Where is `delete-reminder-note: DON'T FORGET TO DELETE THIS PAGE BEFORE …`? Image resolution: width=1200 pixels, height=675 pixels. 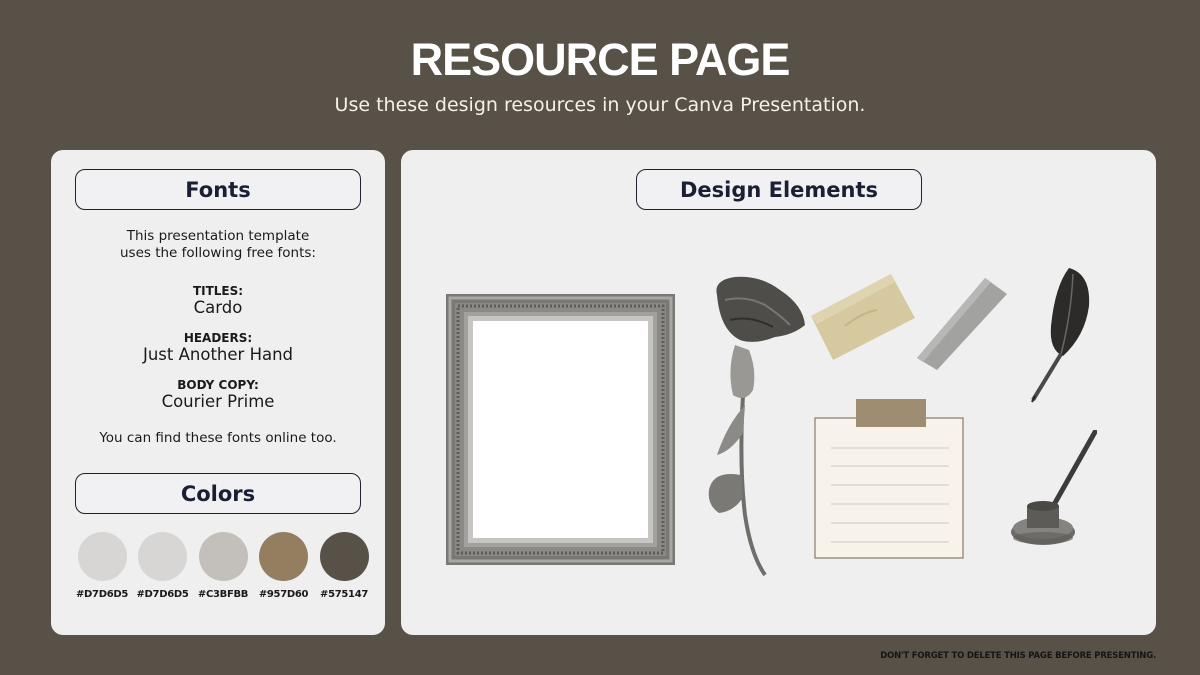 delete-reminder-note: DON'T FORGET TO DELETE THIS PAGE BEFORE … is located at coordinates (1018, 656).